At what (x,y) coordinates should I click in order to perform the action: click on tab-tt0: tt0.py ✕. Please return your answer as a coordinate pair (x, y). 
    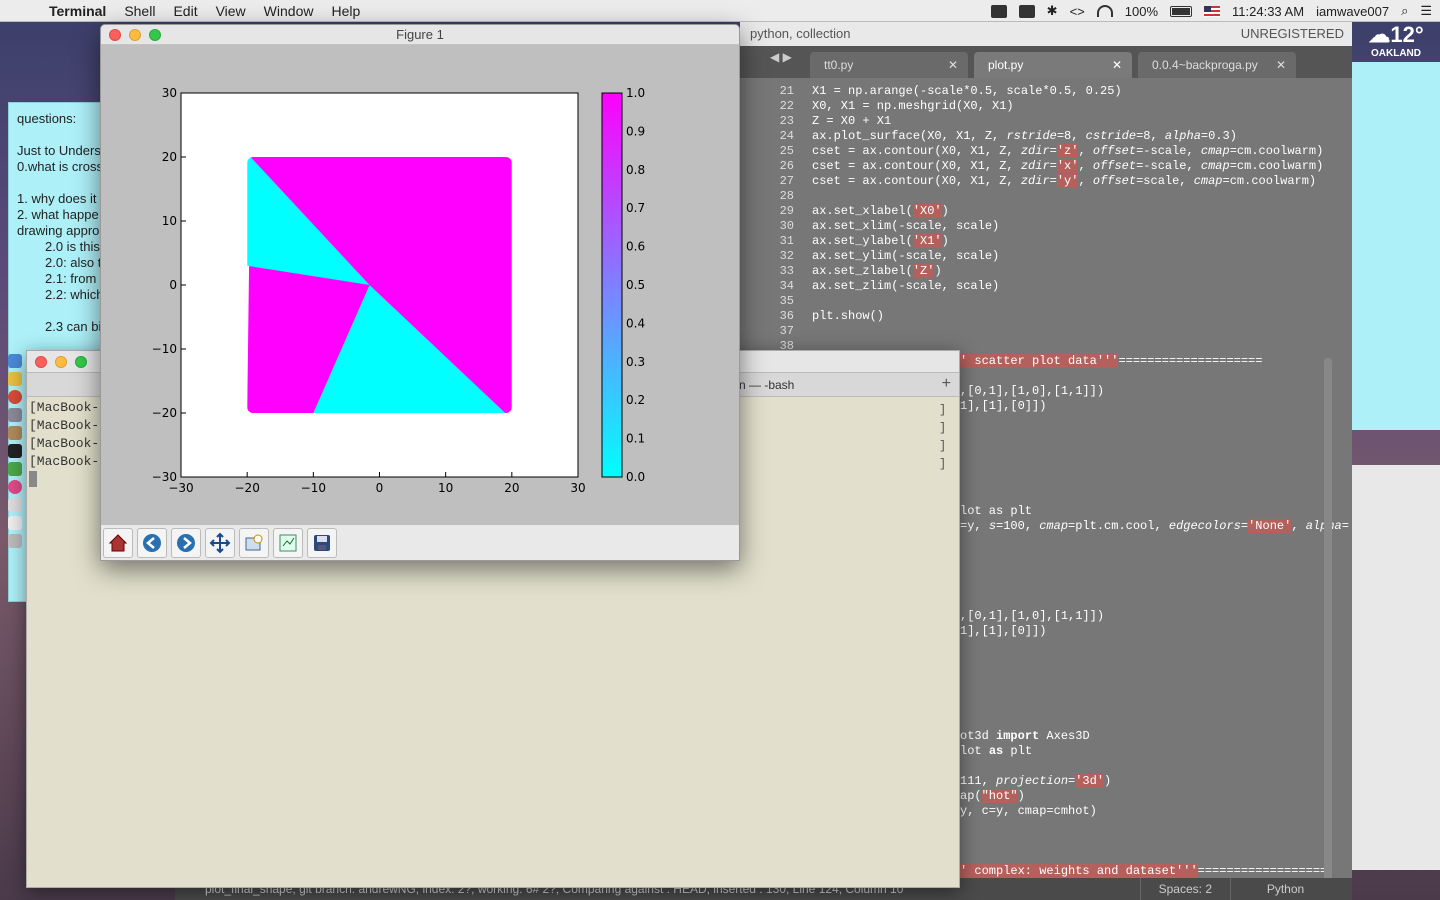
    Looking at the image, I should click on (889, 65).